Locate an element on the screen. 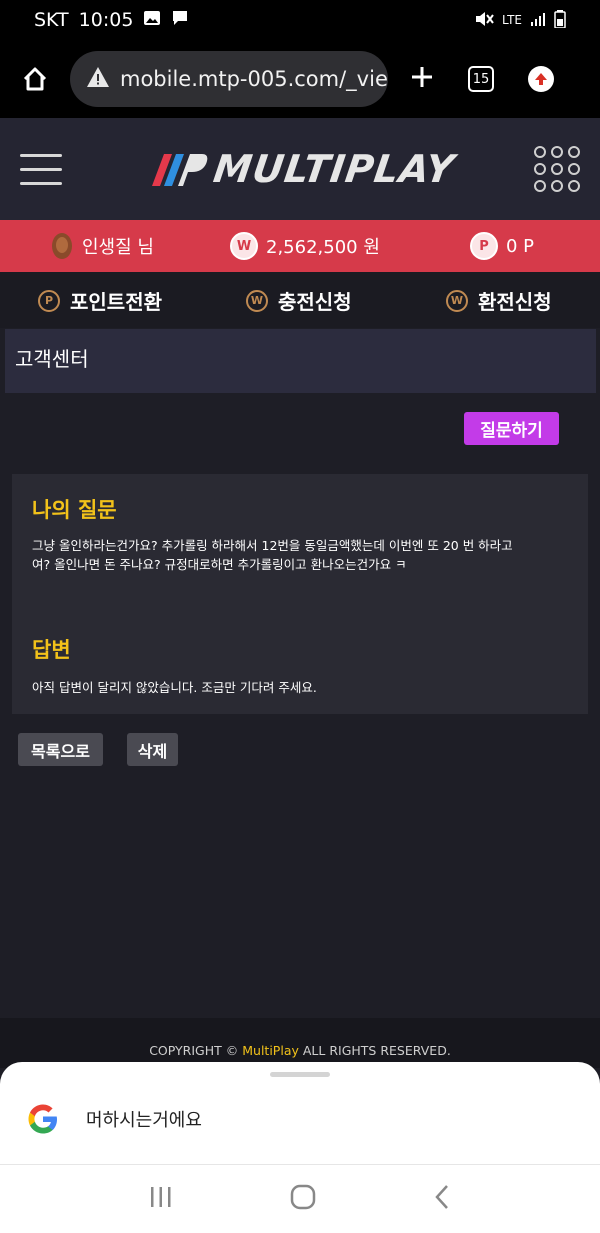 The height and width of the screenshot is (1233, 600). battery-icon is located at coordinates (560, 20).